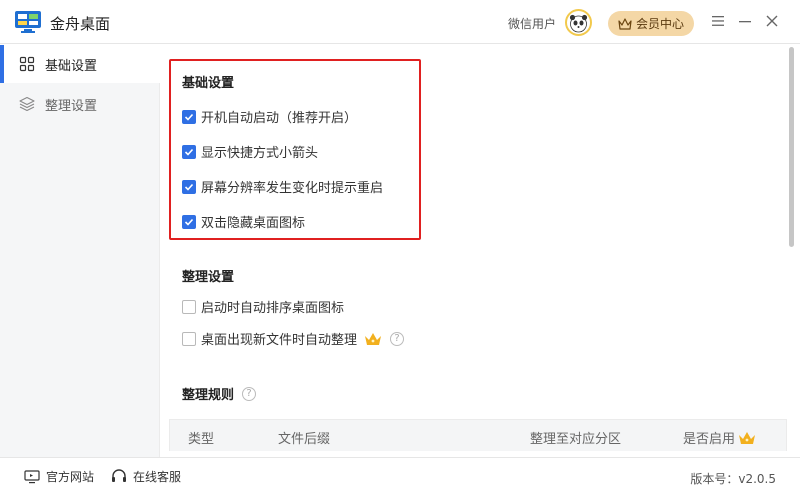 The height and width of the screenshot is (497, 800). What do you see at coordinates (32, 476) in the screenshot?
I see `monitor-icon` at bounding box center [32, 476].